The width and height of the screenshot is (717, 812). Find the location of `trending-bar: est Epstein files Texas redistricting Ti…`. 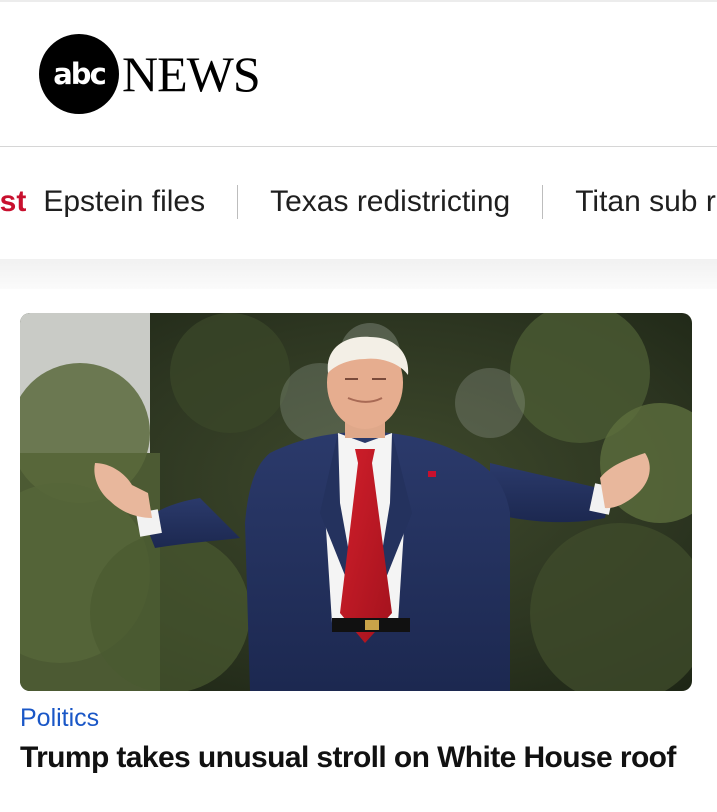

trending-bar: est Epstein files Texas redistricting Ti… is located at coordinates (358, 203).